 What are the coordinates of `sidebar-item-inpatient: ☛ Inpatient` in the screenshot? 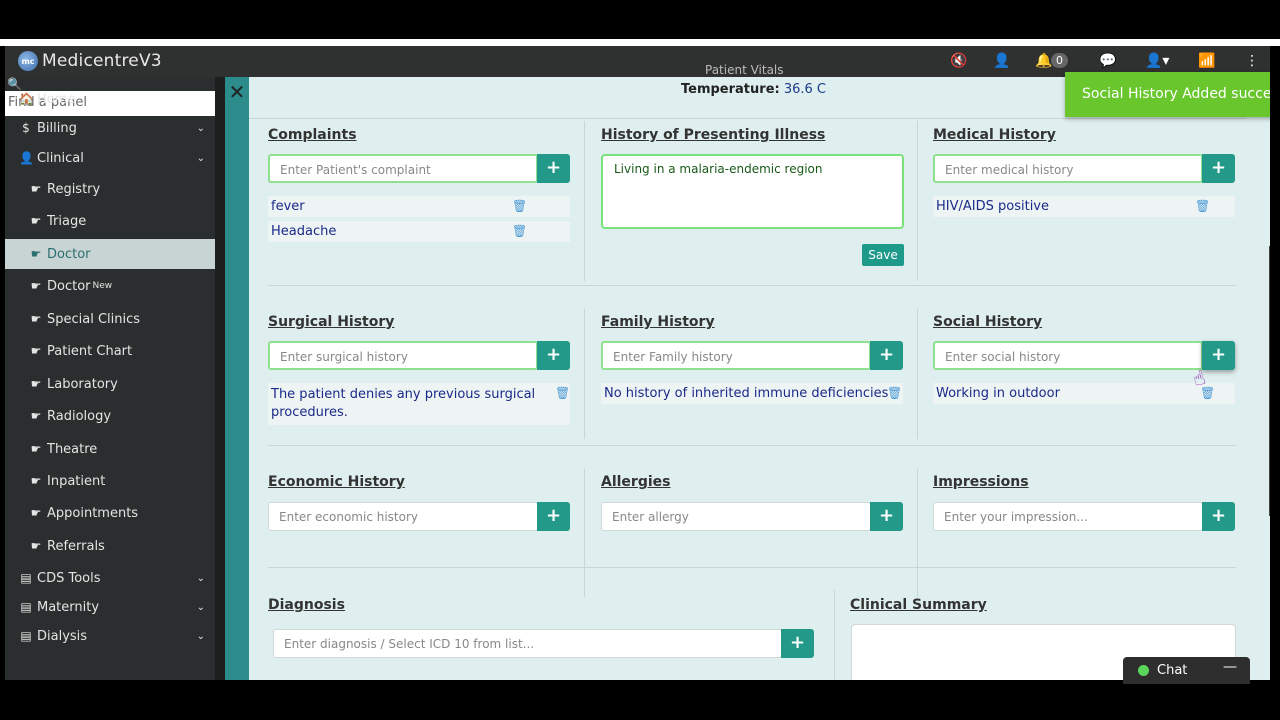 It's located at (110, 481).